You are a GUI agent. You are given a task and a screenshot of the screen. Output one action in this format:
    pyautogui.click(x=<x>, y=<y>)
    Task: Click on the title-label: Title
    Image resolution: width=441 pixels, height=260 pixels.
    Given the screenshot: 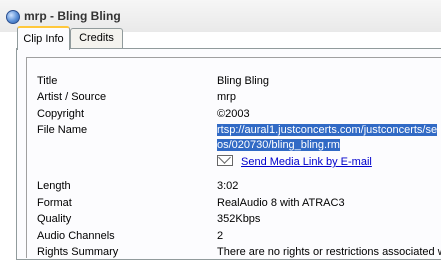 What is the action you would take?
    pyautogui.click(x=47, y=81)
    